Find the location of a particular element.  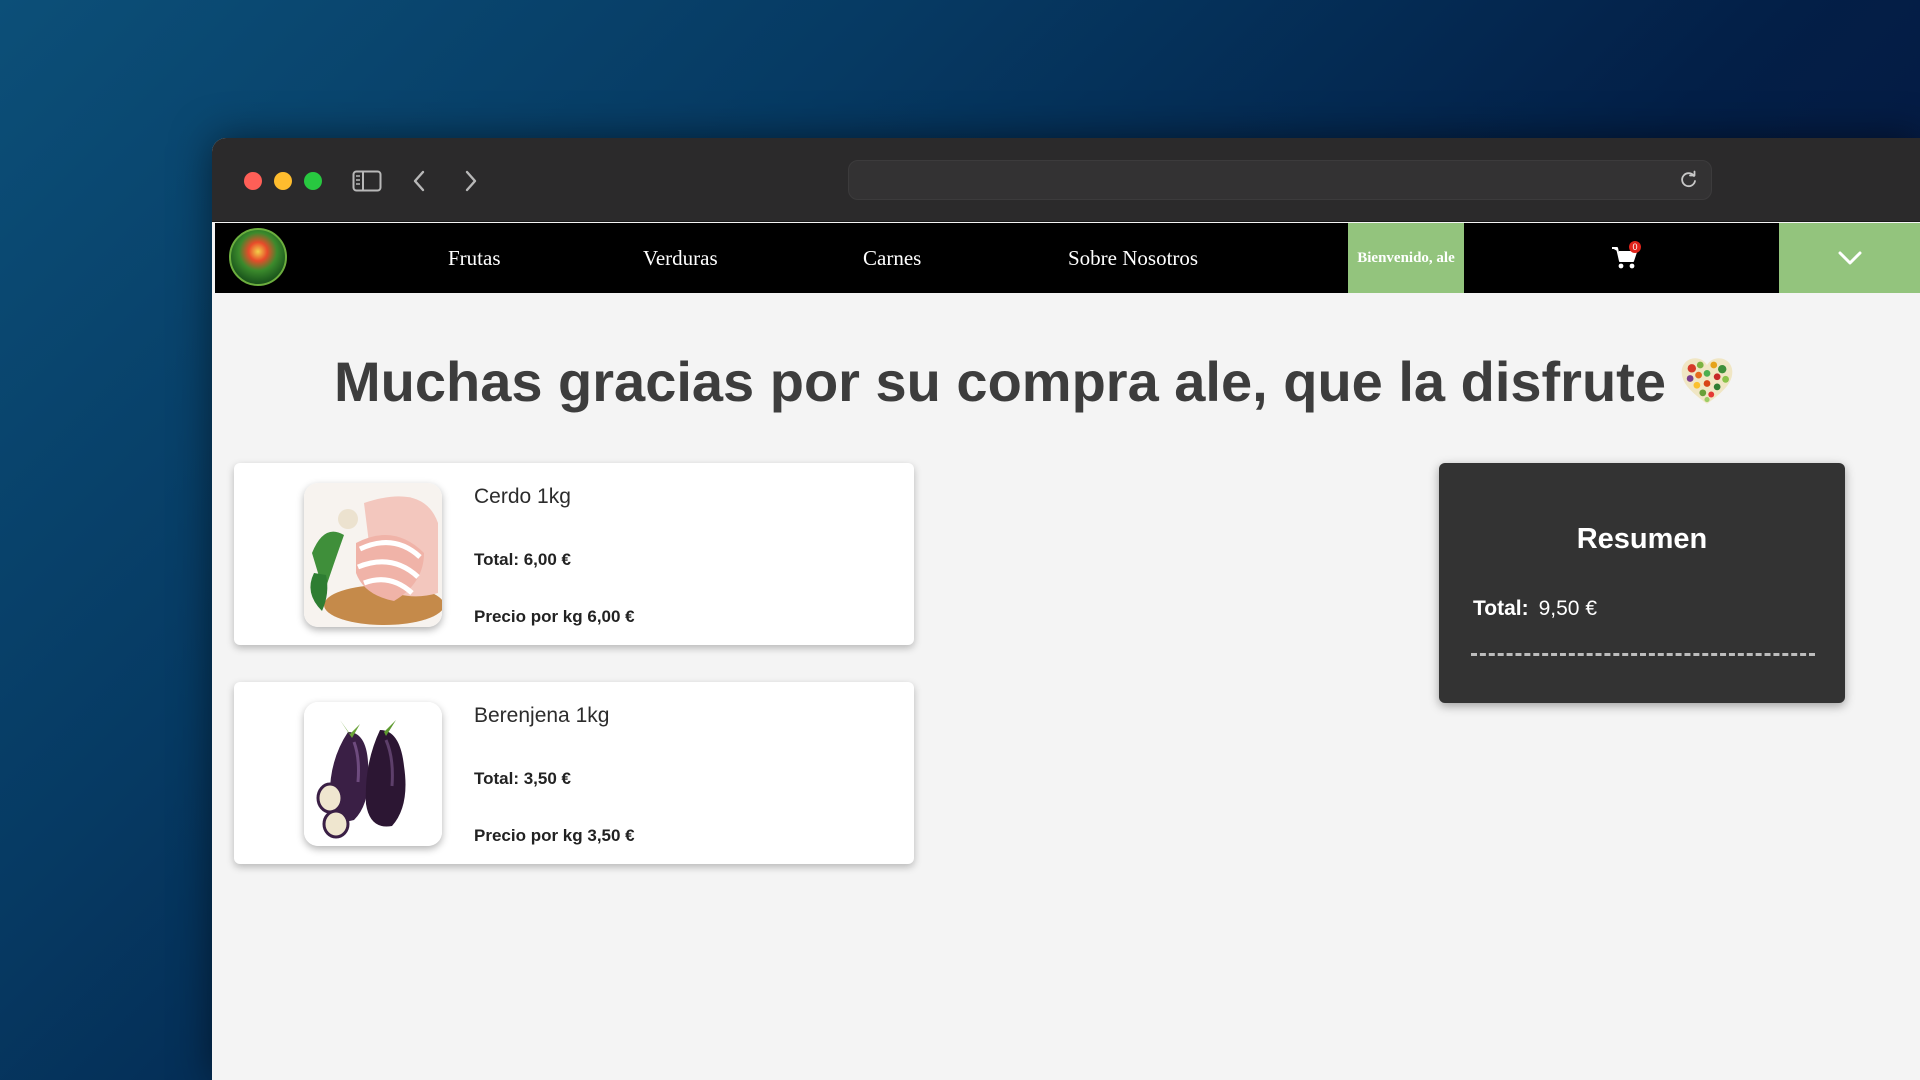

summary-total-row: Total: 9,50 € is located at coordinates (1535, 609).